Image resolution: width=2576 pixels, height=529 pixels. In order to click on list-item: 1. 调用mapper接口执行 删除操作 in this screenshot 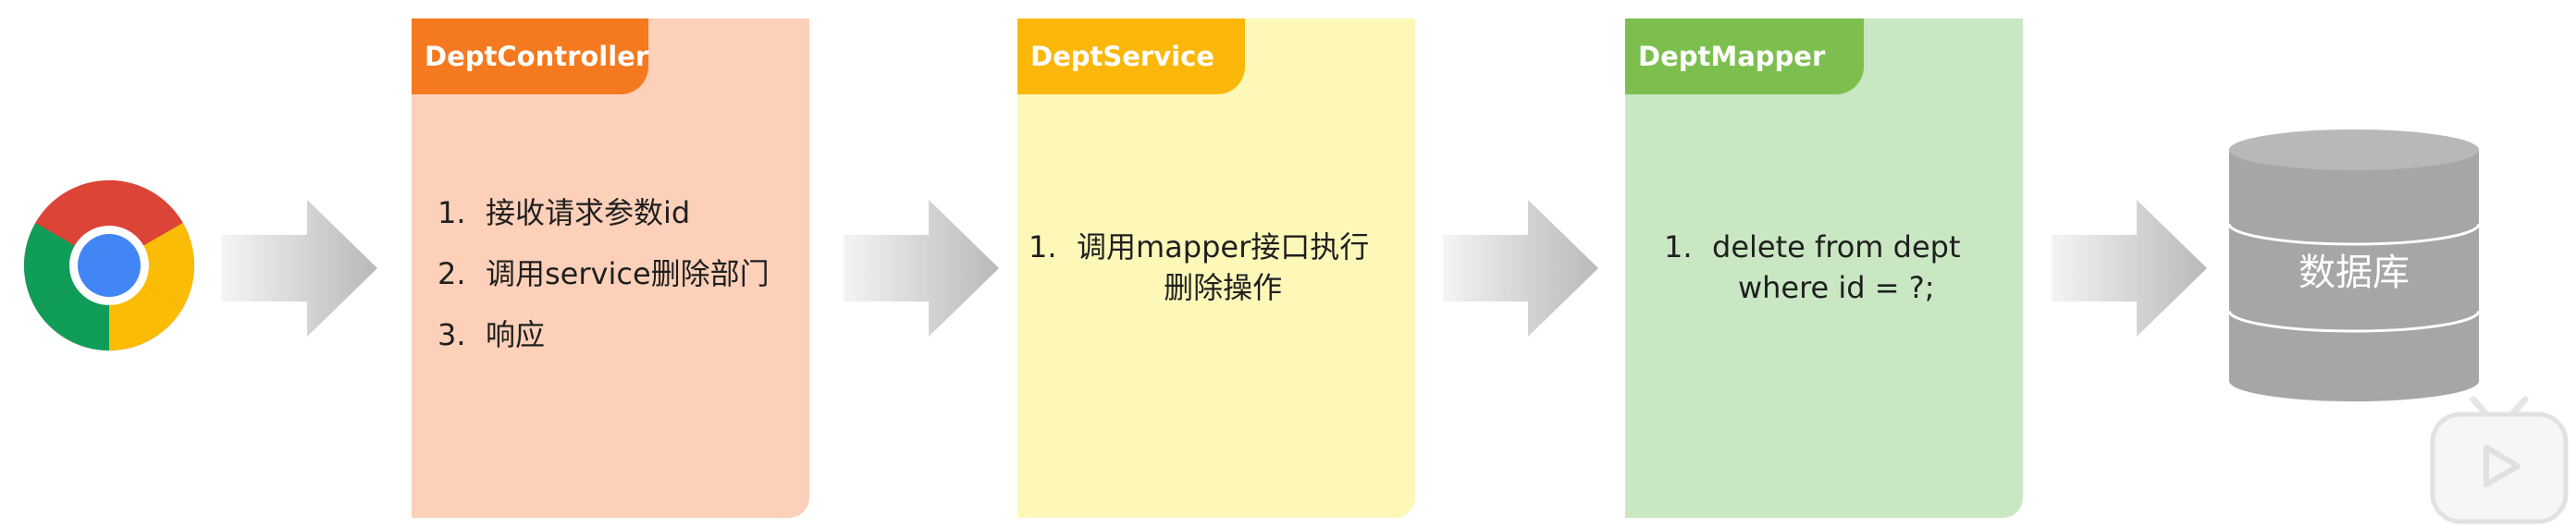, I will do `click(1199, 267)`.